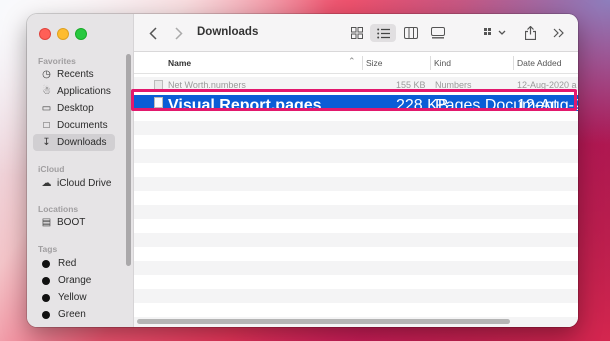 Image resolution: width=610 pixels, height=341 pixels. What do you see at coordinates (48, 249) in the screenshot?
I see `sidebar-section-tags: Tags` at bounding box center [48, 249].